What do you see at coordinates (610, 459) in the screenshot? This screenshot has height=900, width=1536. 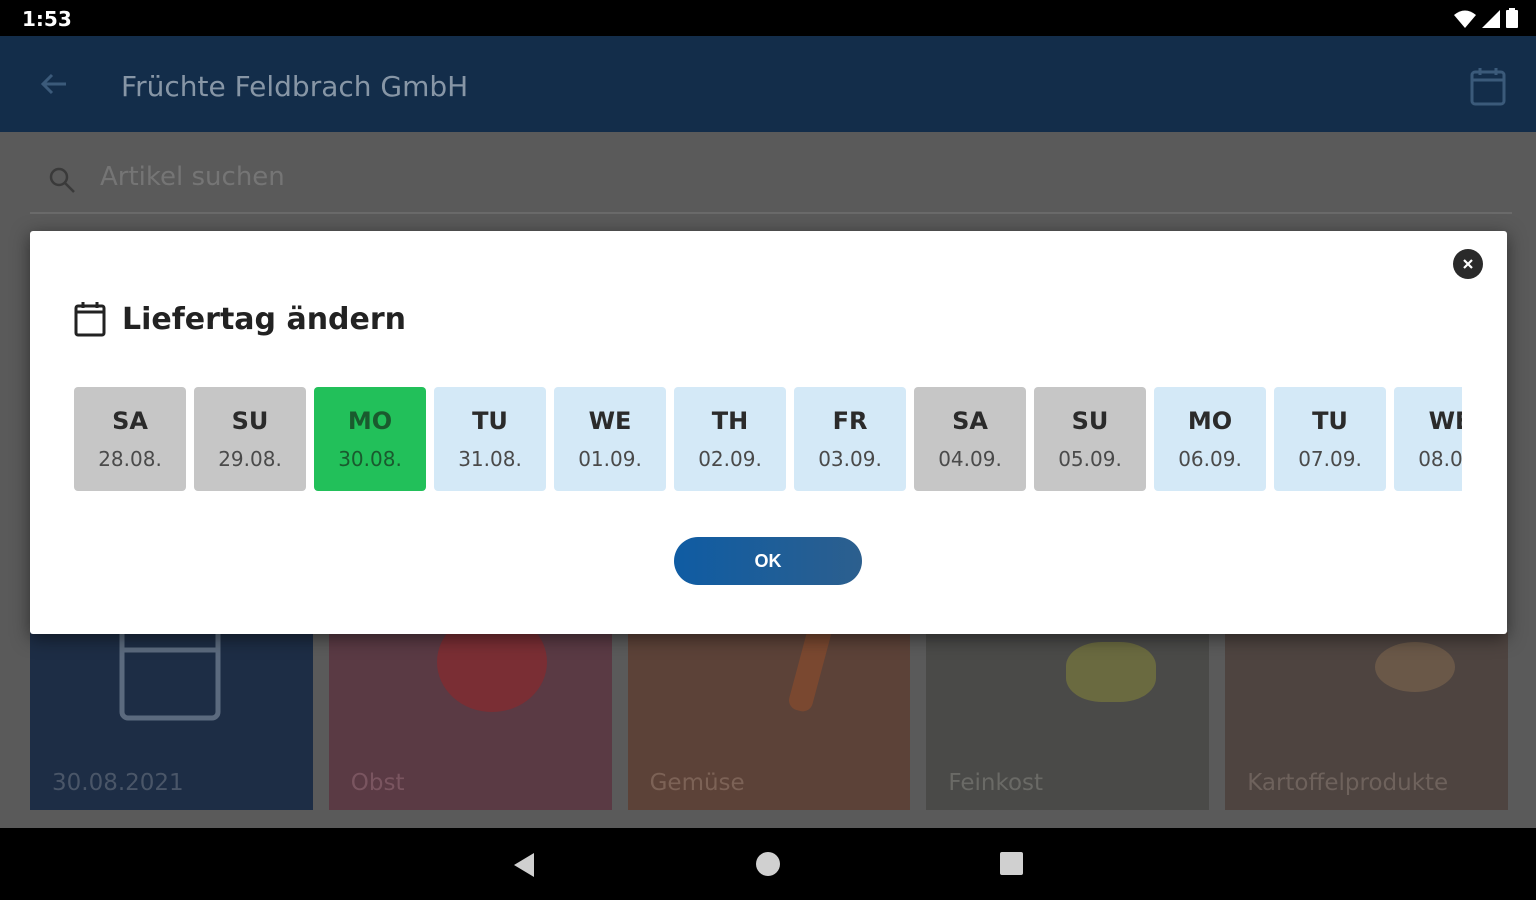 I see `day-date: 01.09.` at bounding box center [610, 459].